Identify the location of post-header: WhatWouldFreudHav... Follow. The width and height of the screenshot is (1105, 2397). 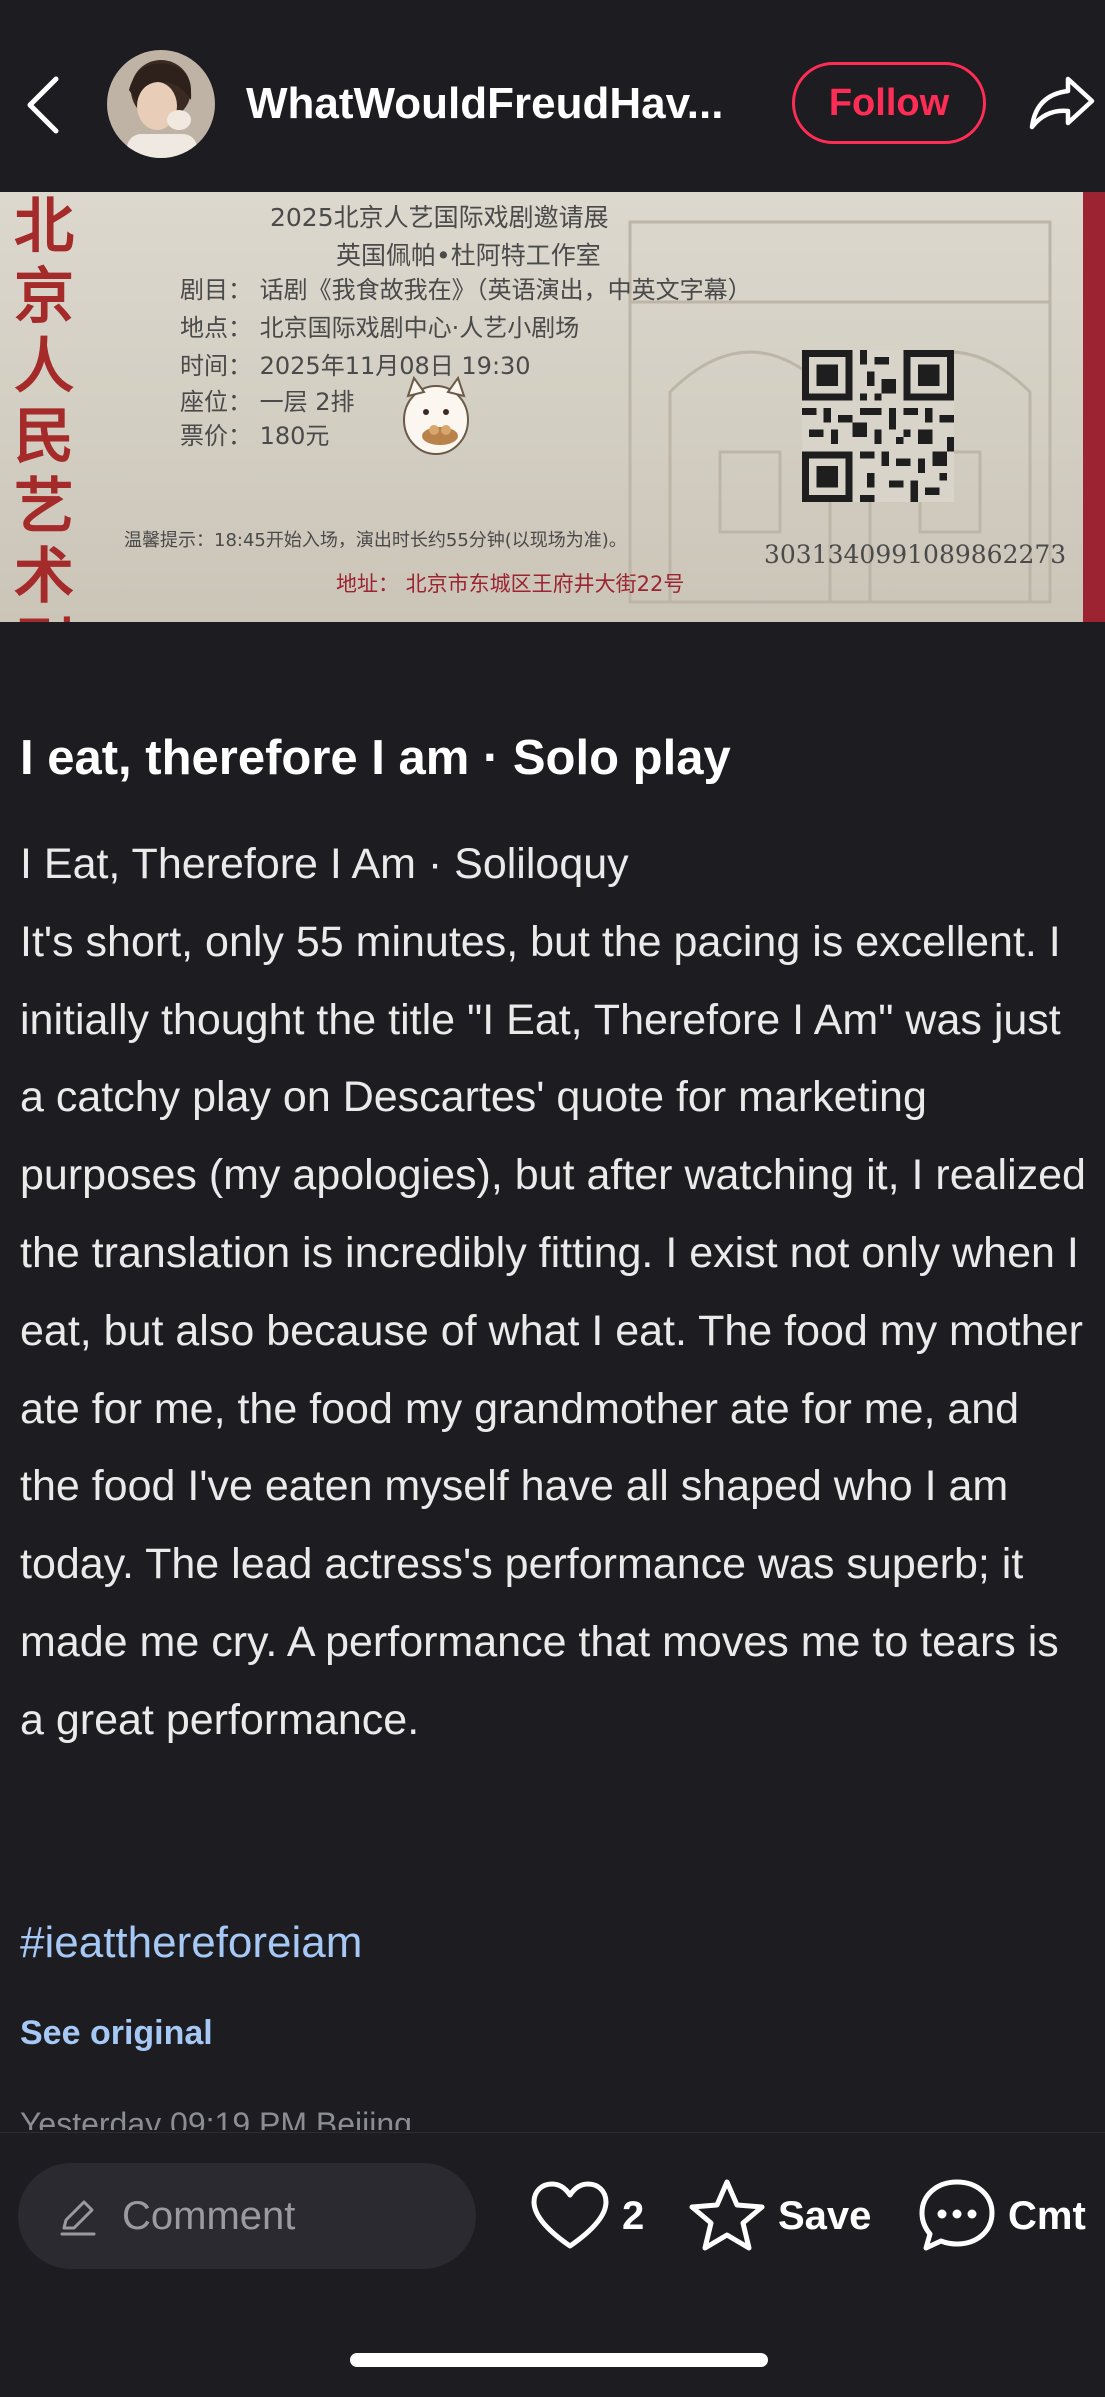
(552, 95).